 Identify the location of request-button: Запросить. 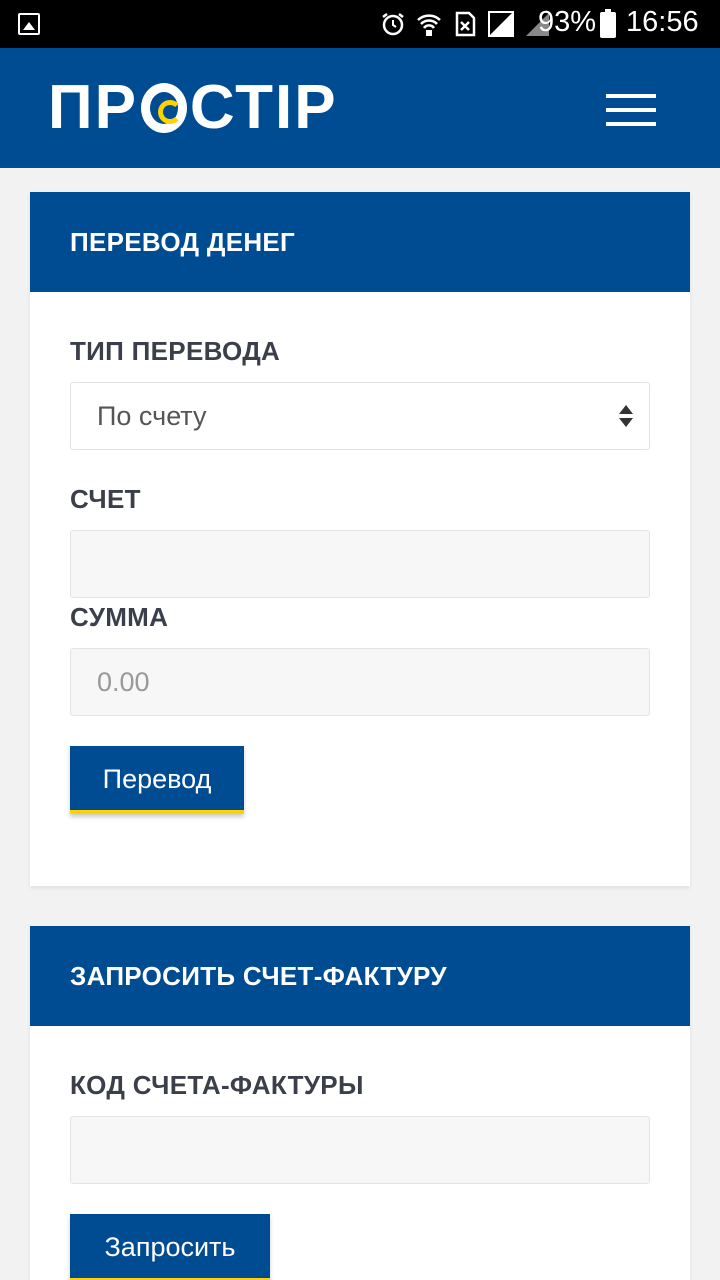
(170, 1247).